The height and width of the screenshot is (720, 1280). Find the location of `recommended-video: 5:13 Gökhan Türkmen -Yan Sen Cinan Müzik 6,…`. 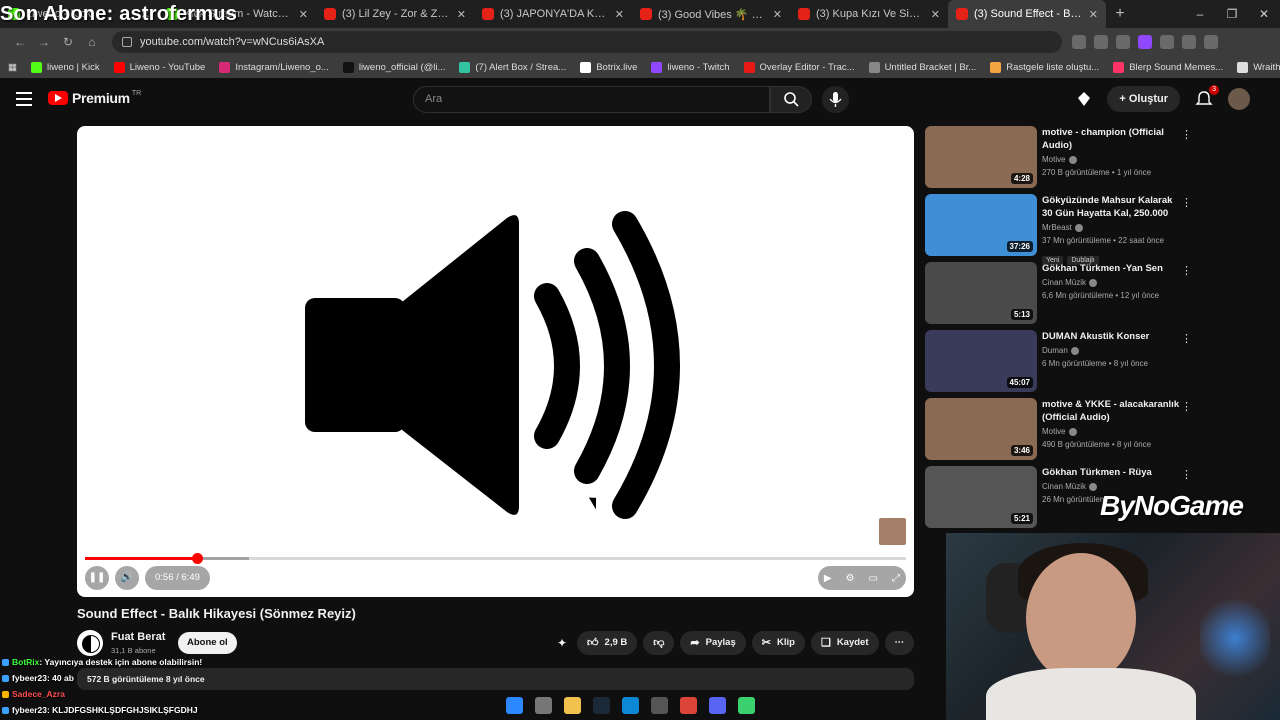

recommended-video: 5:13 Gökhan Türkmen -Yan Sen Cinan Müzik 6,… is located at coordinates (1062, 296).